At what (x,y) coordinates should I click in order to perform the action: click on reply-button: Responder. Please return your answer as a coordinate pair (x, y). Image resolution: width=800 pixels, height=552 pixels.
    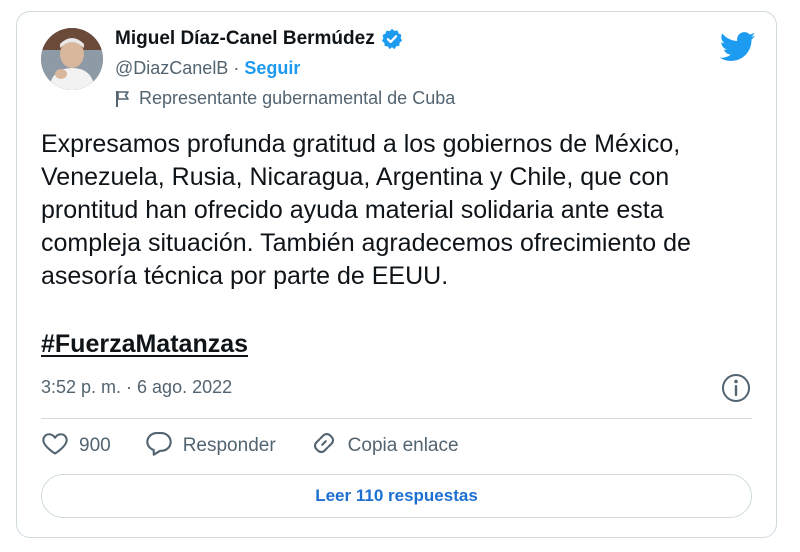
    Looking at the image, I should click on (210, 446).